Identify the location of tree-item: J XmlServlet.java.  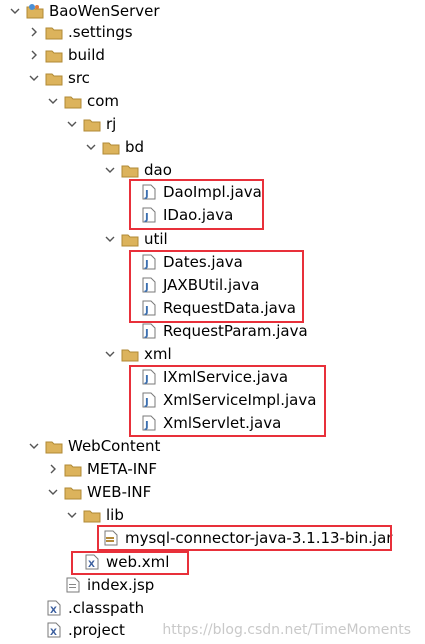
(201, 423).